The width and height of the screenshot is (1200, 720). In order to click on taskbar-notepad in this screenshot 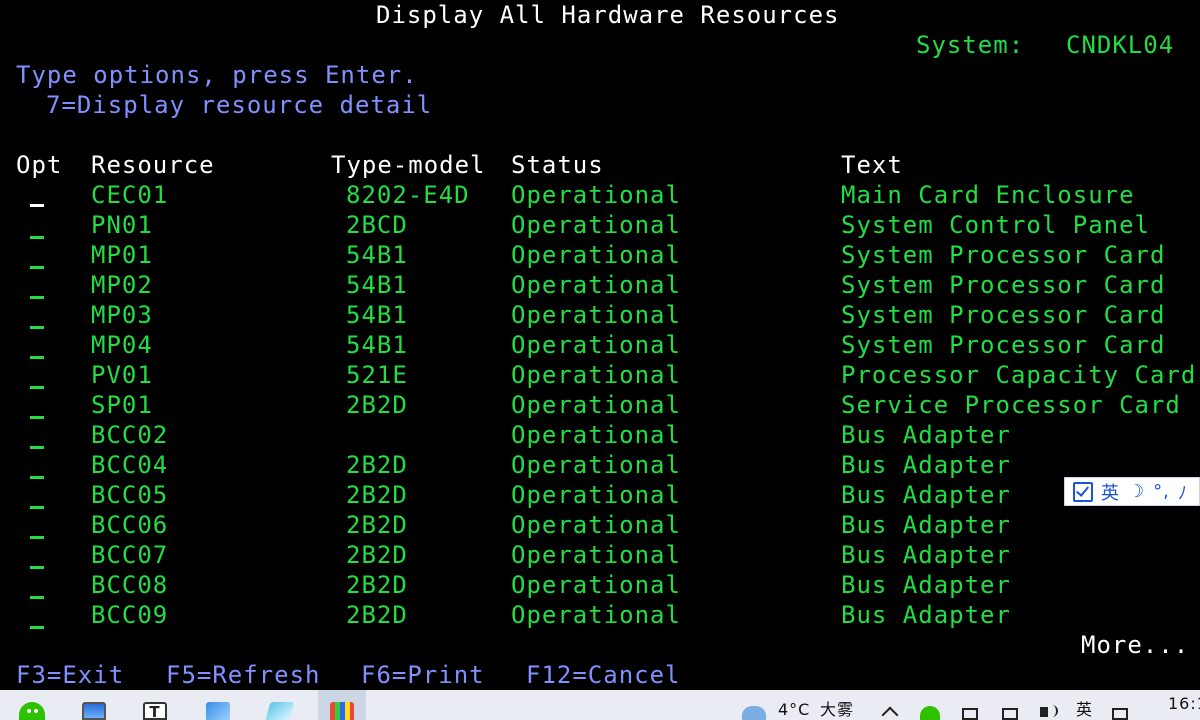, I will do `click(280, 705)`.